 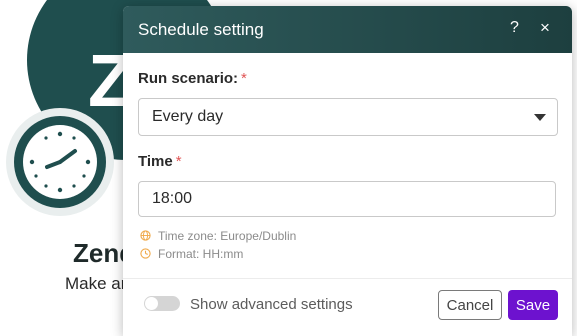 What do you see at coordinates (145, 253) in the screenshot?
I see `clock-small-icon` at bounding box center [145, 253].